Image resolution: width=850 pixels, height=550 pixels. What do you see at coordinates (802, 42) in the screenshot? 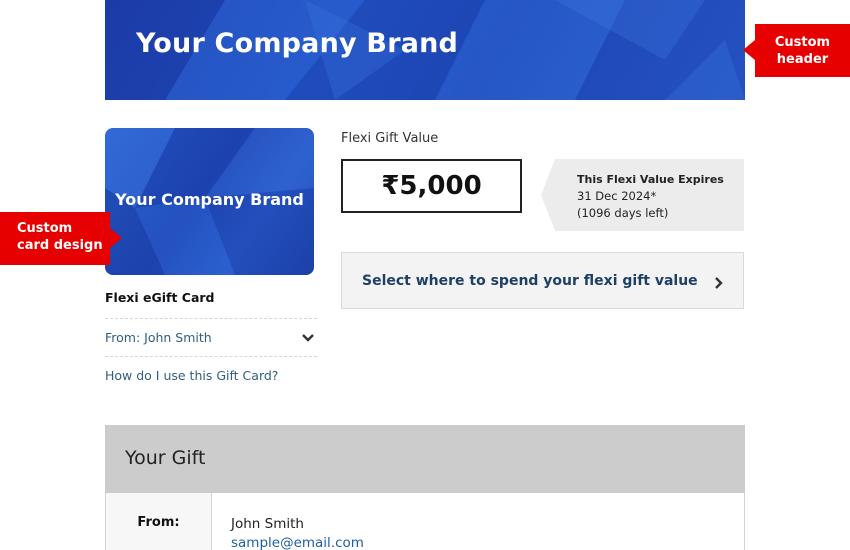
I see `callout-header-line1: Custom` at bounding box center [802, 42].